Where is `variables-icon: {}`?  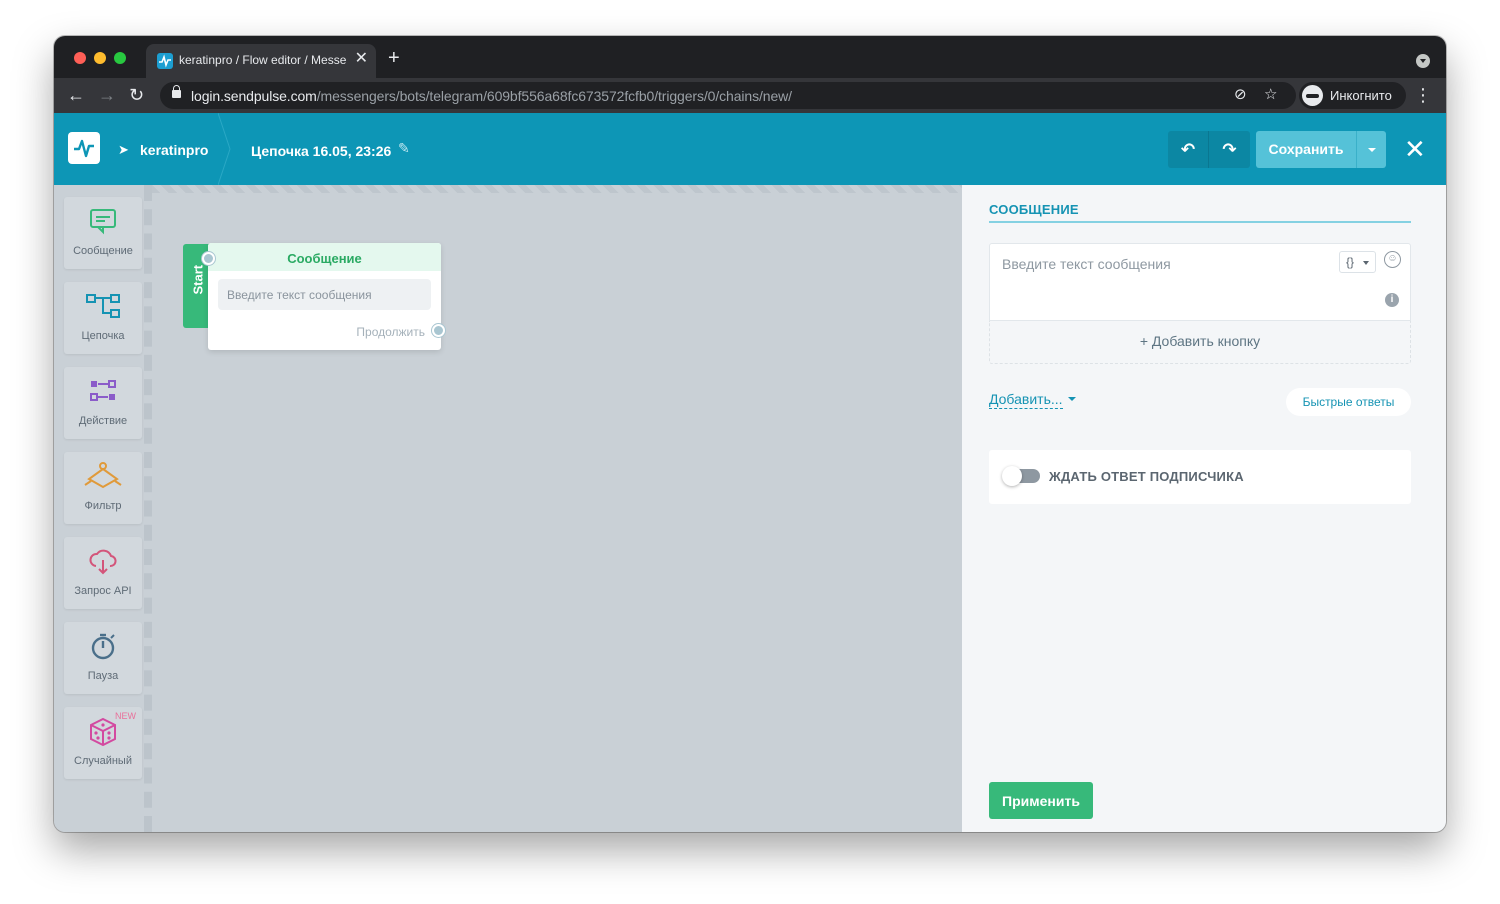
variables-icon: {} is located at coordinates (1350, 262).